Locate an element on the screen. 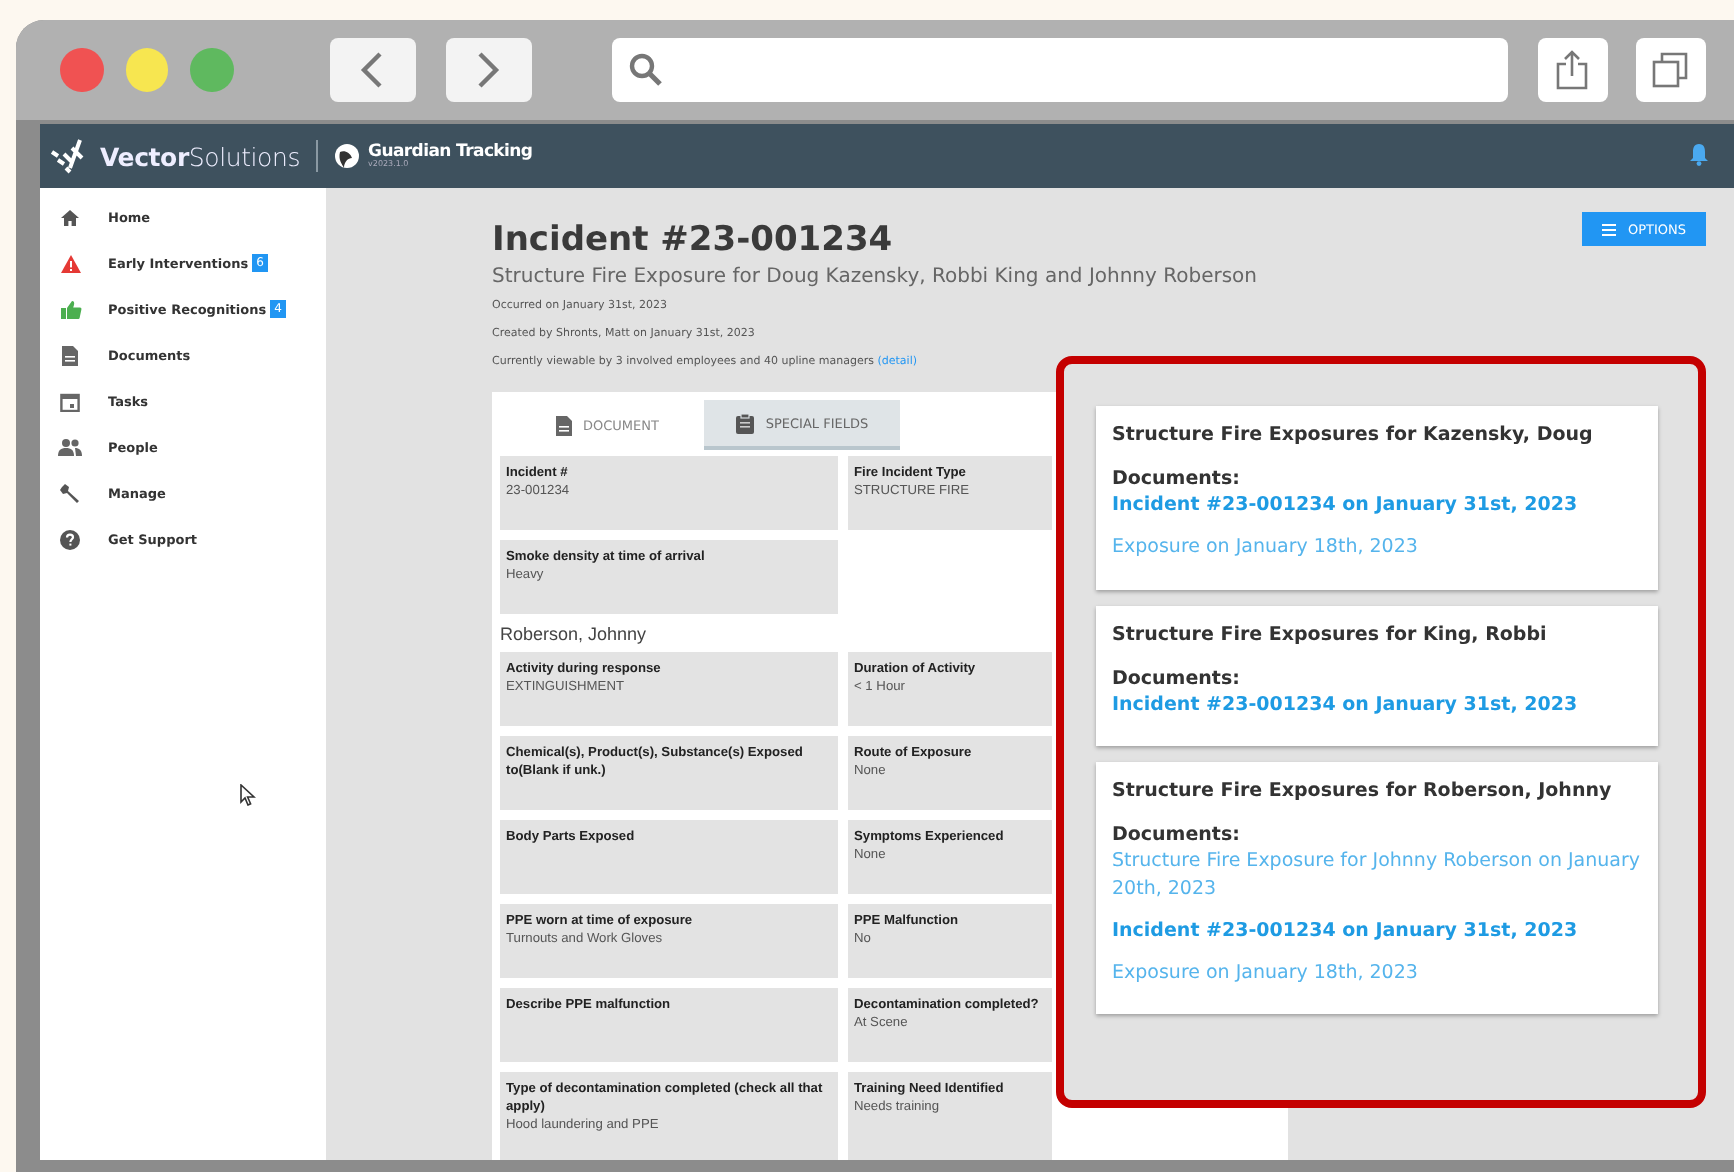  share-button is located at coordinates (1572, 70).